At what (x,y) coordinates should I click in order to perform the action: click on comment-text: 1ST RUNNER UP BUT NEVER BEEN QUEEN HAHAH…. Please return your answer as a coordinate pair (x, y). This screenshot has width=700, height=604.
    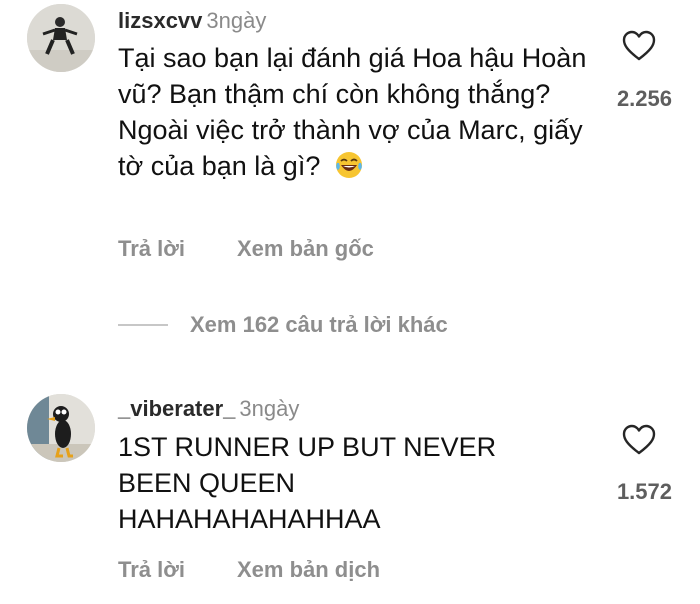
    Looking at the image, I should click on (338, 483).